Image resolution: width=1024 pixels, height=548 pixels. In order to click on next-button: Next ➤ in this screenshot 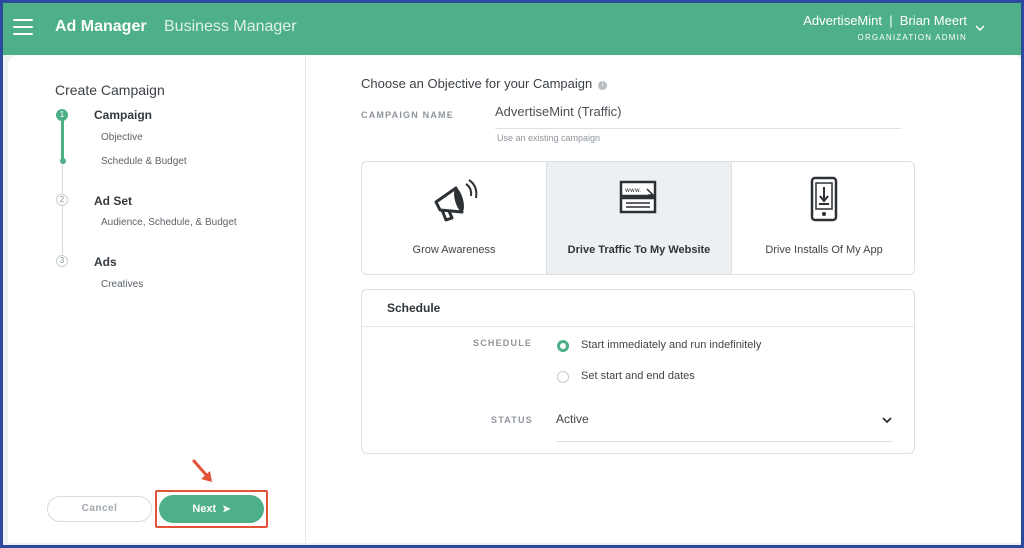, I will do `click(211, 509)`.